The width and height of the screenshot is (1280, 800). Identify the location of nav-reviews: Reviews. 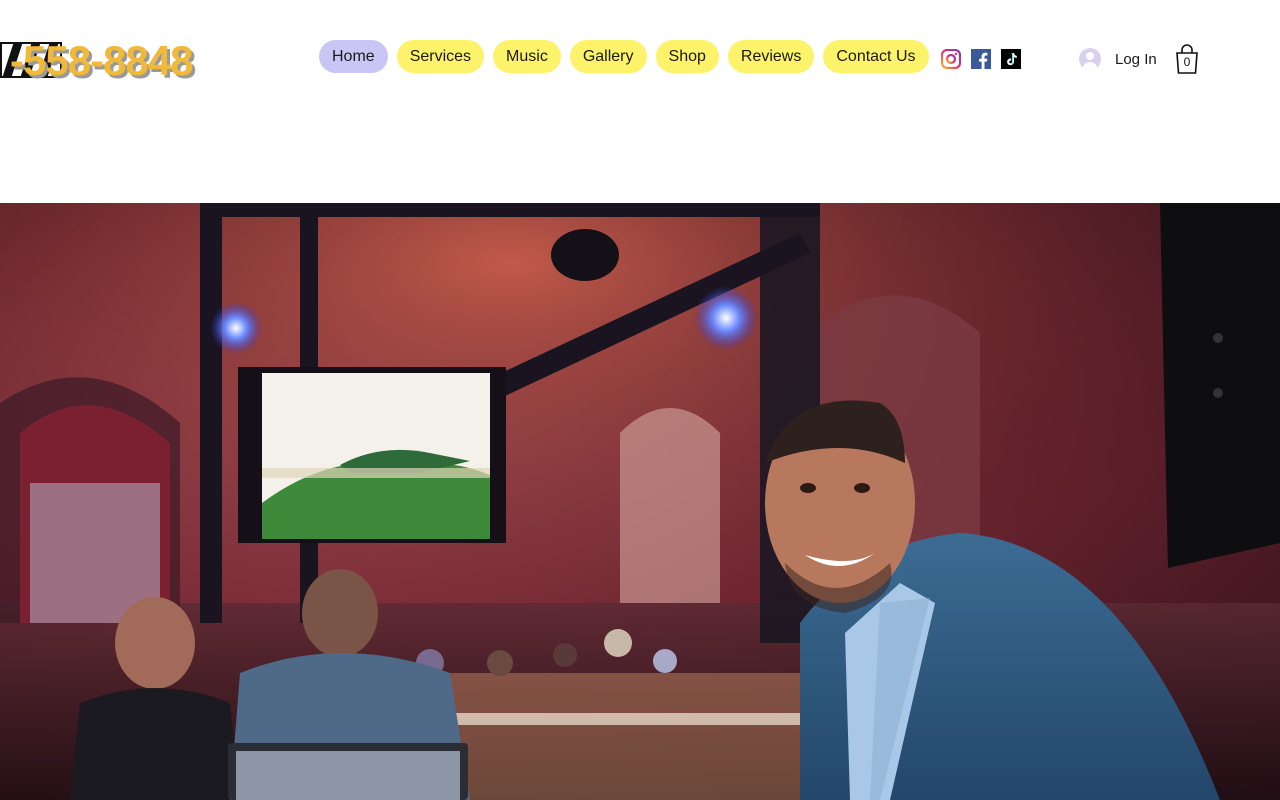
(771, 56).